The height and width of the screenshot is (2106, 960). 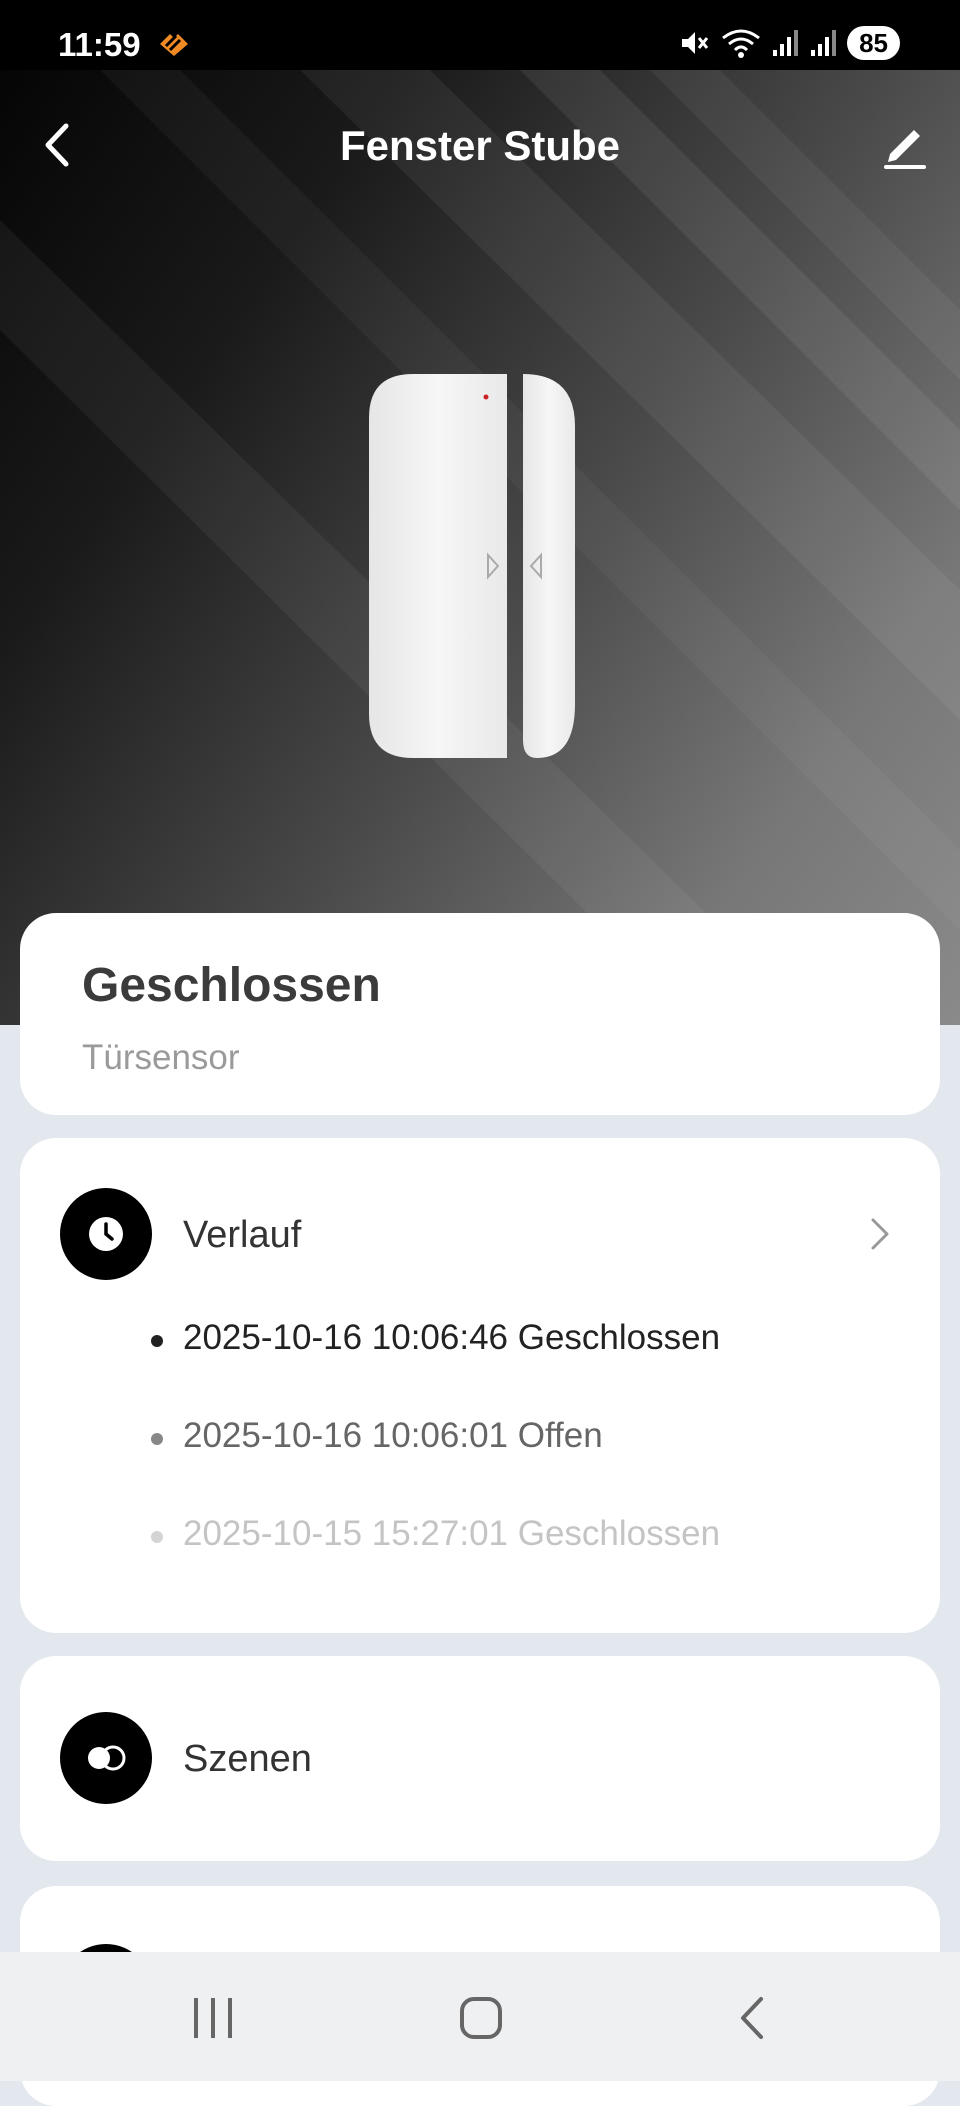 What do you see at coordinates (213, 2018) in the screenshot?
I see `recent-apps-icon` at bounding box center [213, 2018].